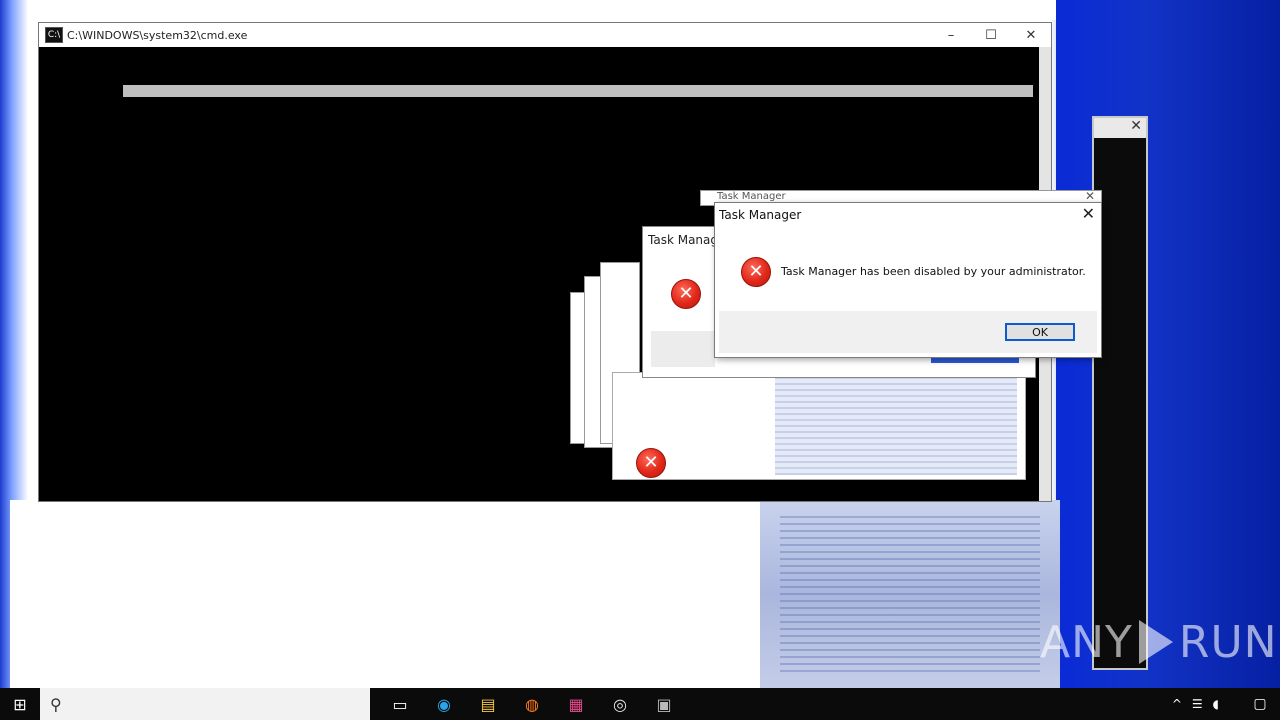 The height and width of the screenshot is (720, 1280). What do you see at coordinates (1228, 642) in the screenshot?
I see `watermark-right: RUN` at bounding box center [1228, 642].